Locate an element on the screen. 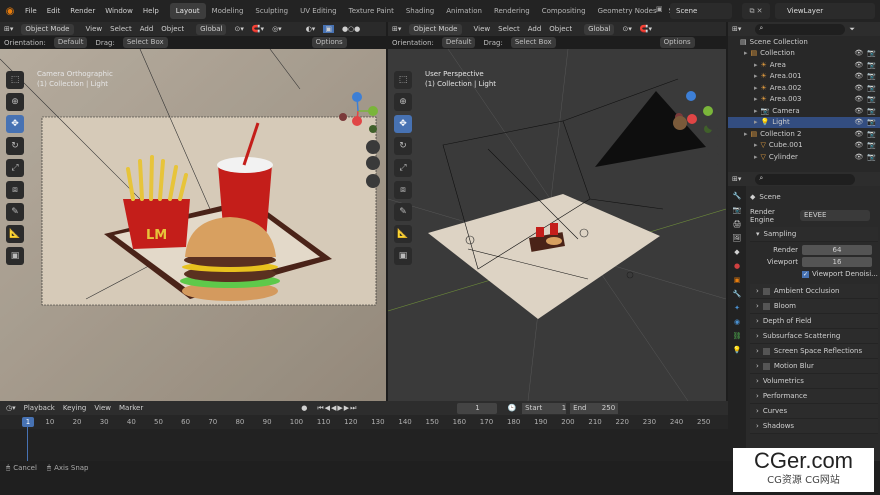 The height and width of the screenshot is (495, 880). viewport-menu-add: Add is located at coordinates (535, 29).